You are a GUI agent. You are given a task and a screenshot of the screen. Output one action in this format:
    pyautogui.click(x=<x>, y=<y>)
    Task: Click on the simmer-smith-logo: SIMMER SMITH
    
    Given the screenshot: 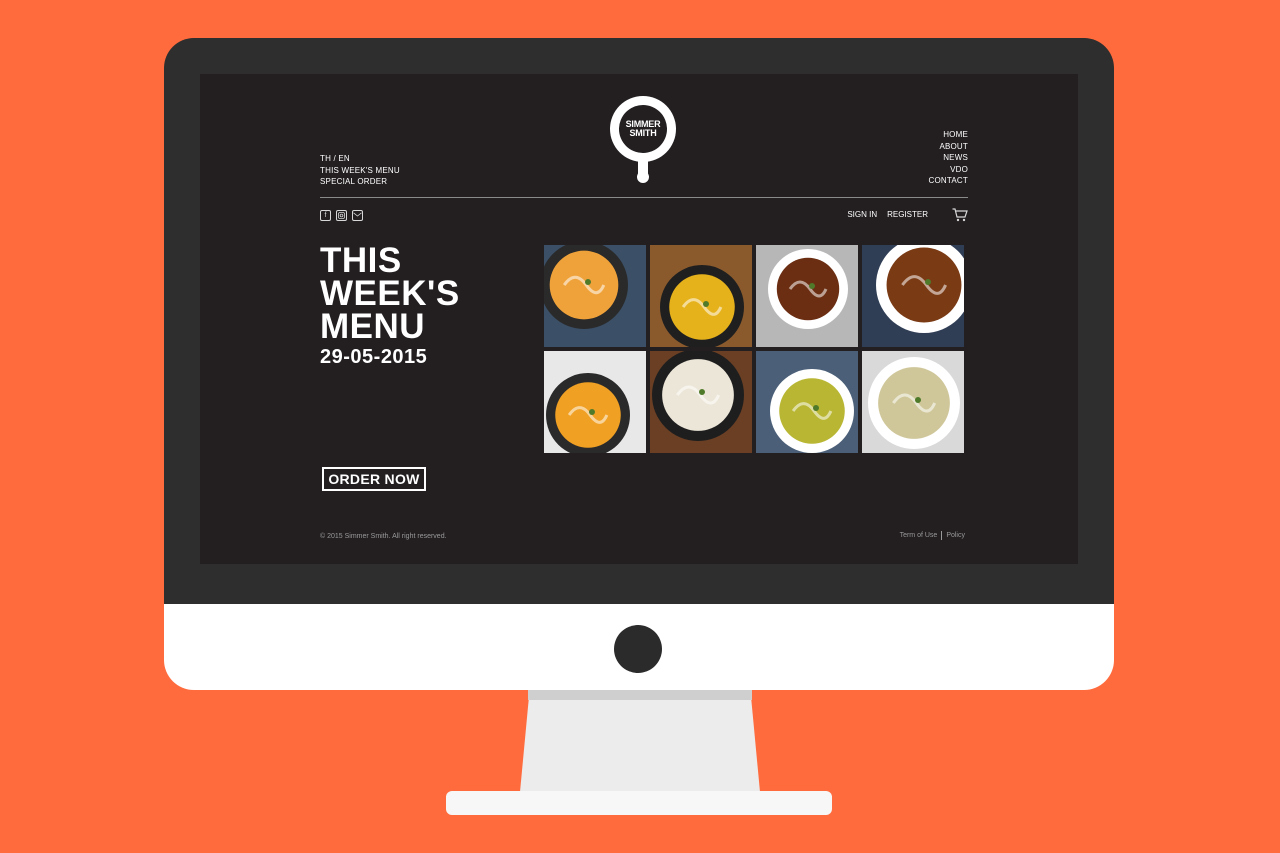 What is the action you would take?
    pyautogui.click(x=643, y=129)
    